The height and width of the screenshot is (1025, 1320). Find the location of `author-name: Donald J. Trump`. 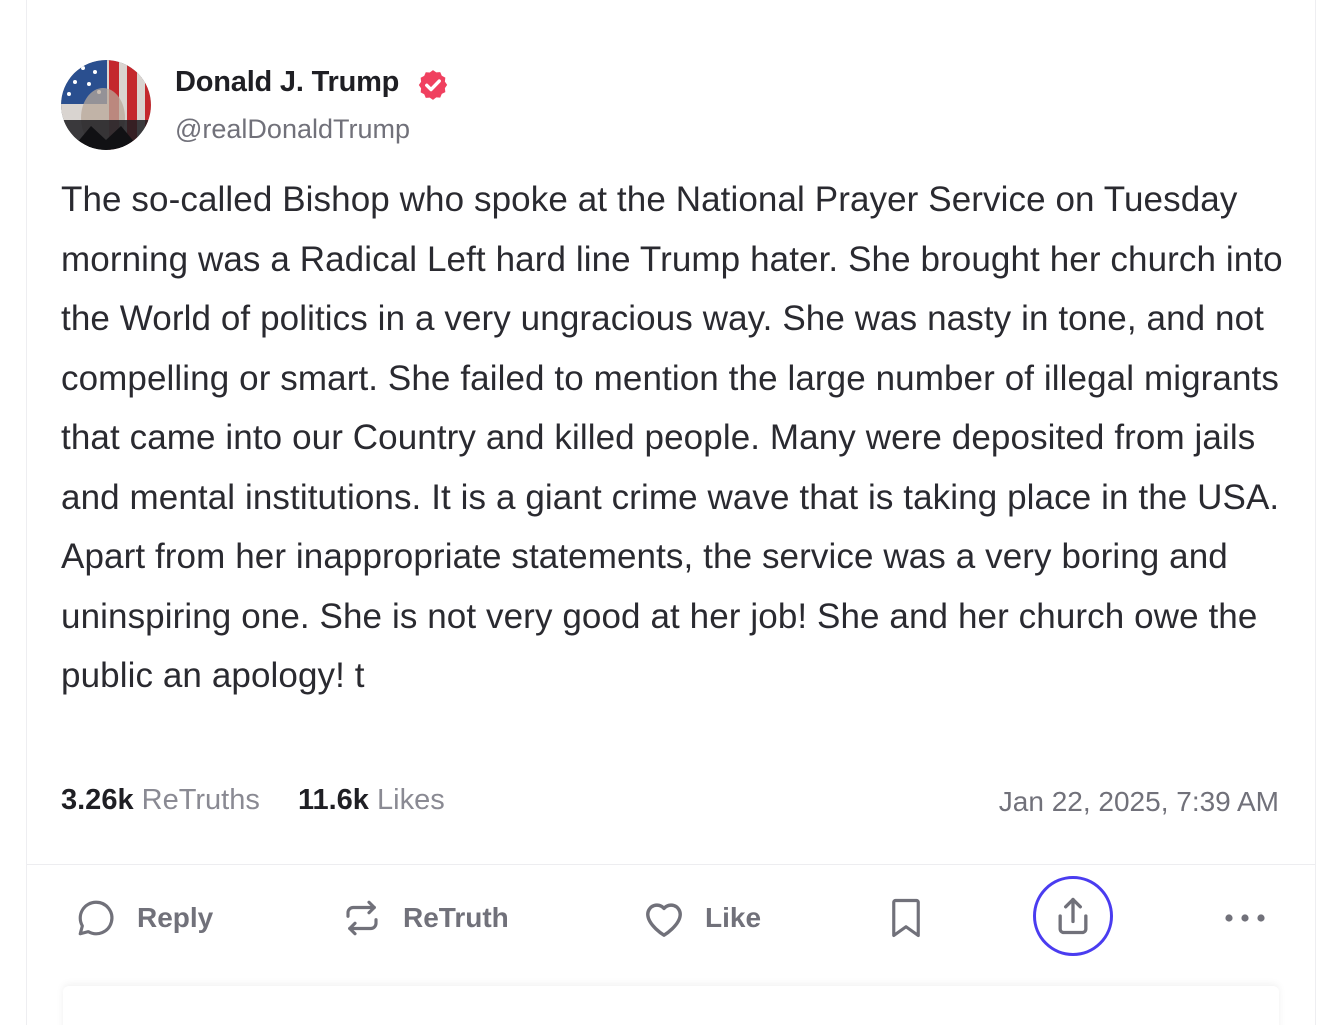

author-name: Donald J. Trump is located at coordinates (287, 82).